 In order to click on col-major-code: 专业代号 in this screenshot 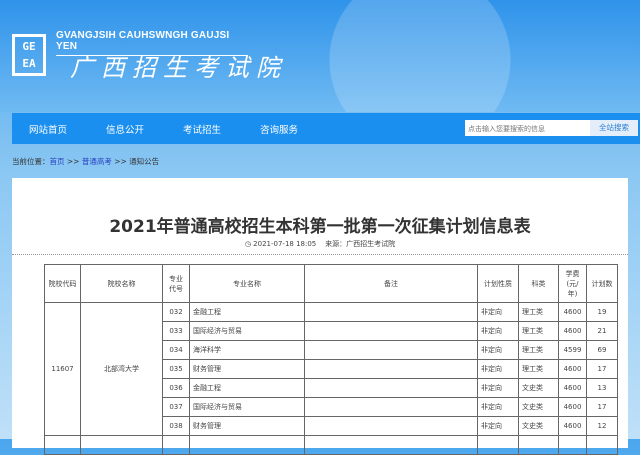, I will do `click(176, 283)`.